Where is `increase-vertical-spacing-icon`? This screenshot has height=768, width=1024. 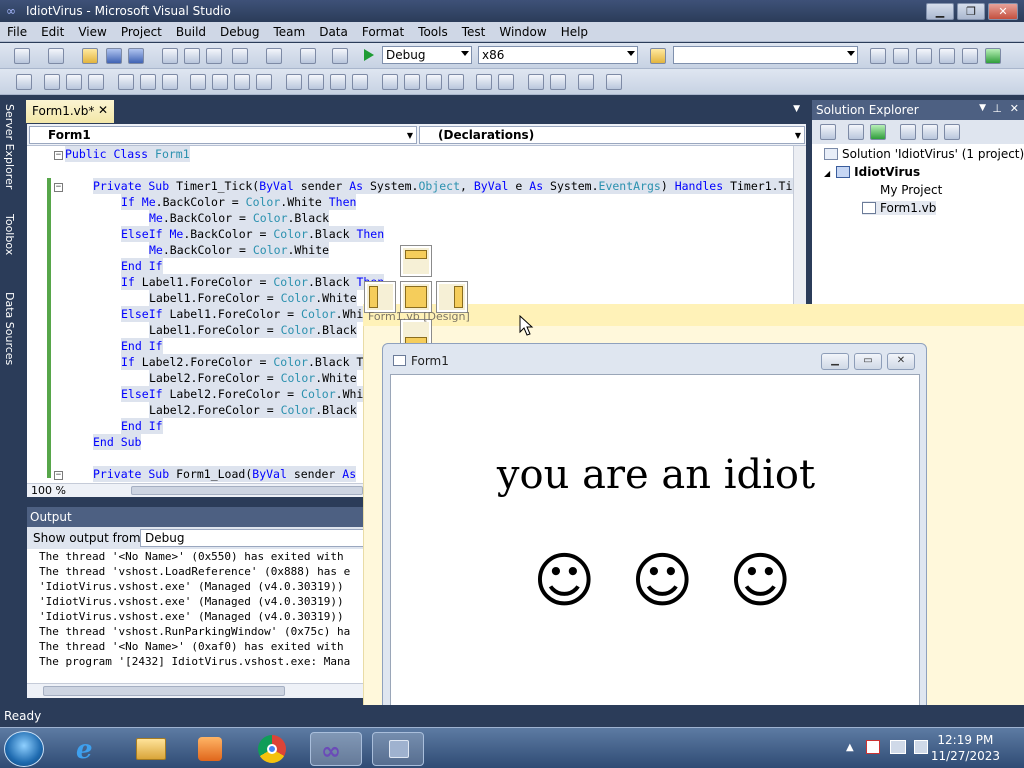 increase-vertical-spacing-icon is located at coordinates (412, 82).